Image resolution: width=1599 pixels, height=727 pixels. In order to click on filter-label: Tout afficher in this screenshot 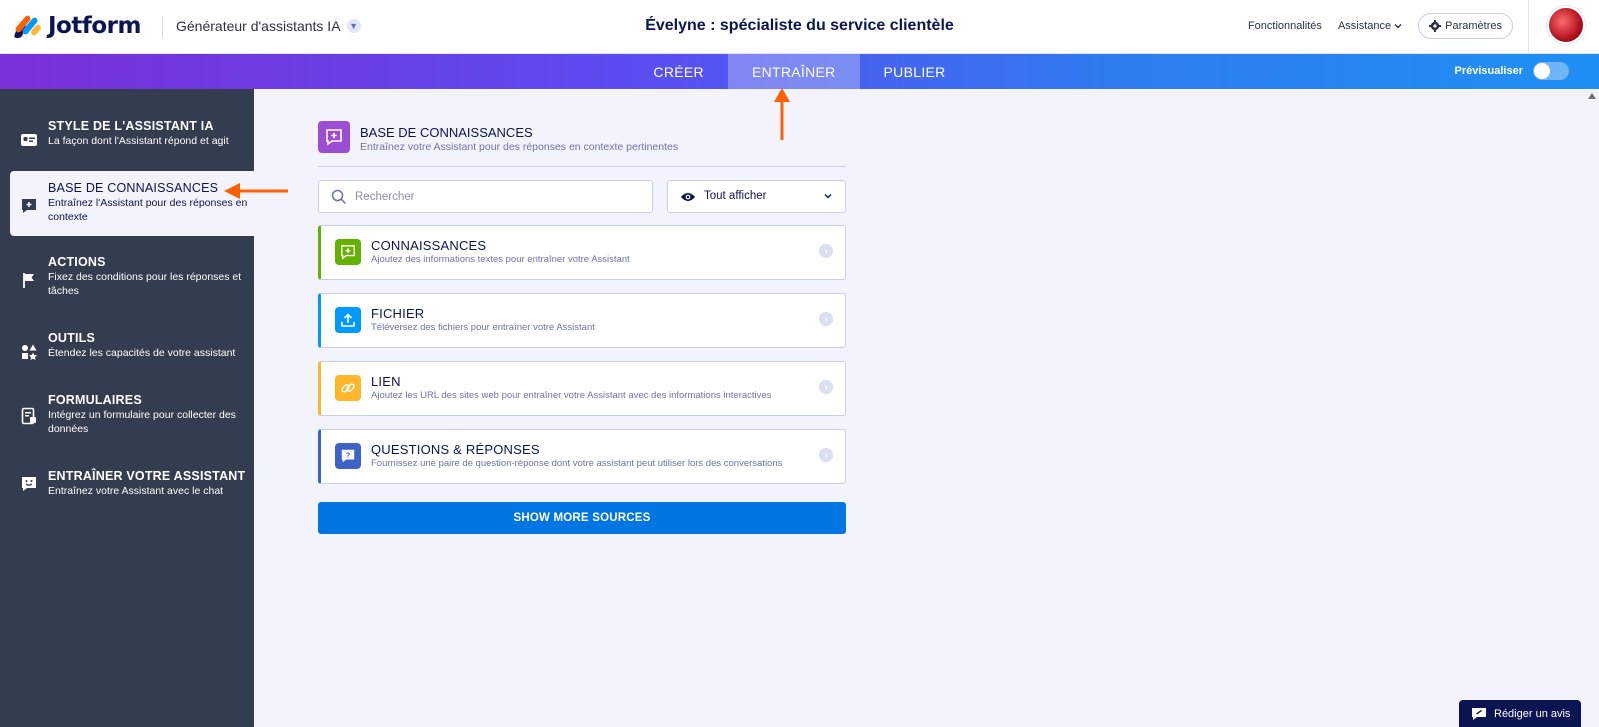, I will do `click(735, 196)`.